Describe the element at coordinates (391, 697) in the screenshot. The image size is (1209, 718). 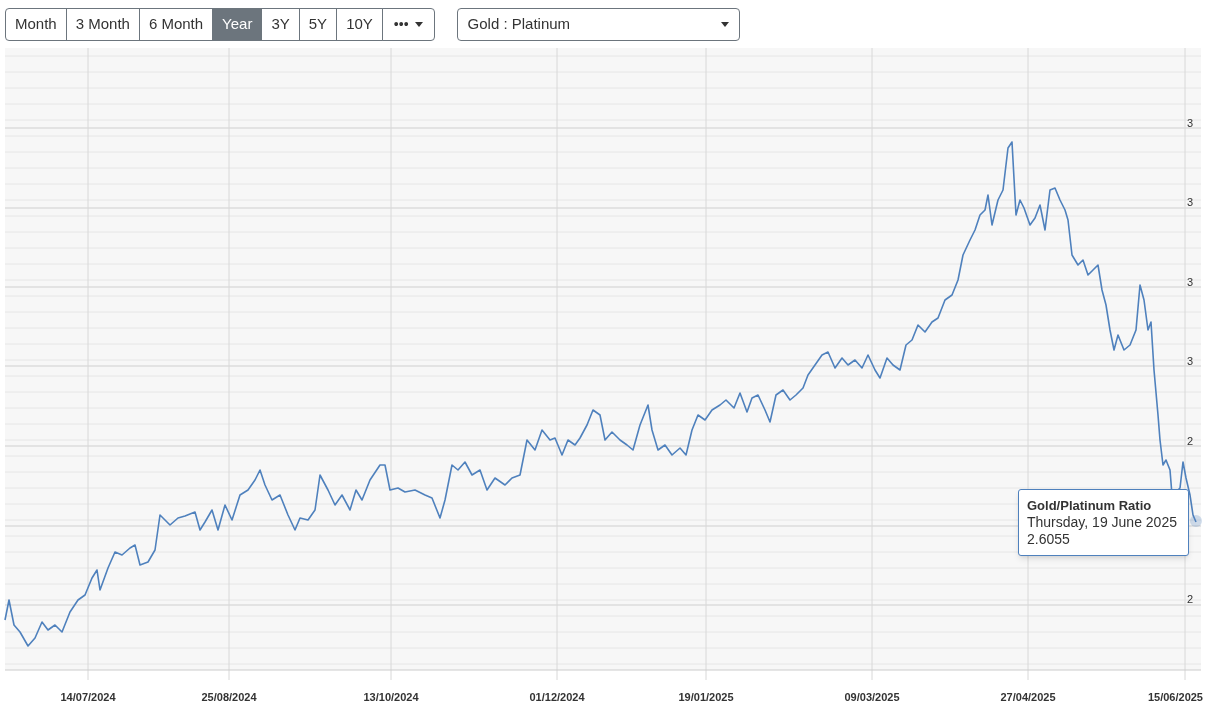
I see `x-axis-label: 13/10/2024` at that location.